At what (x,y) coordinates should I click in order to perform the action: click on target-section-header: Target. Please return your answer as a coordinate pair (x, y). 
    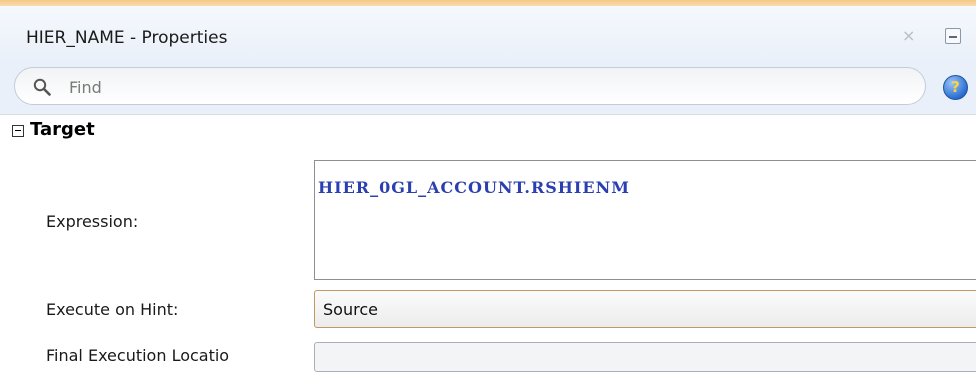
    Looking at the image, I should click on (488, 132).